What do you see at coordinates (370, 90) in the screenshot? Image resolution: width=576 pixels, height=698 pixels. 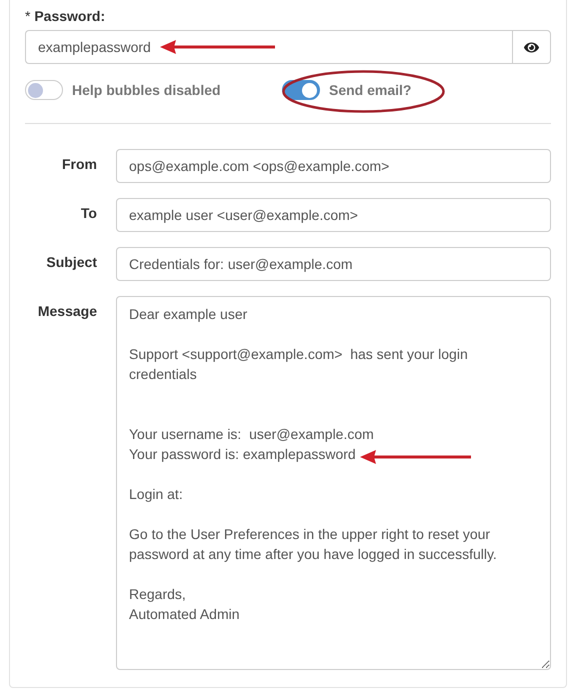 I see `toggle-label: Send email?` at bounding box center [370, 90].